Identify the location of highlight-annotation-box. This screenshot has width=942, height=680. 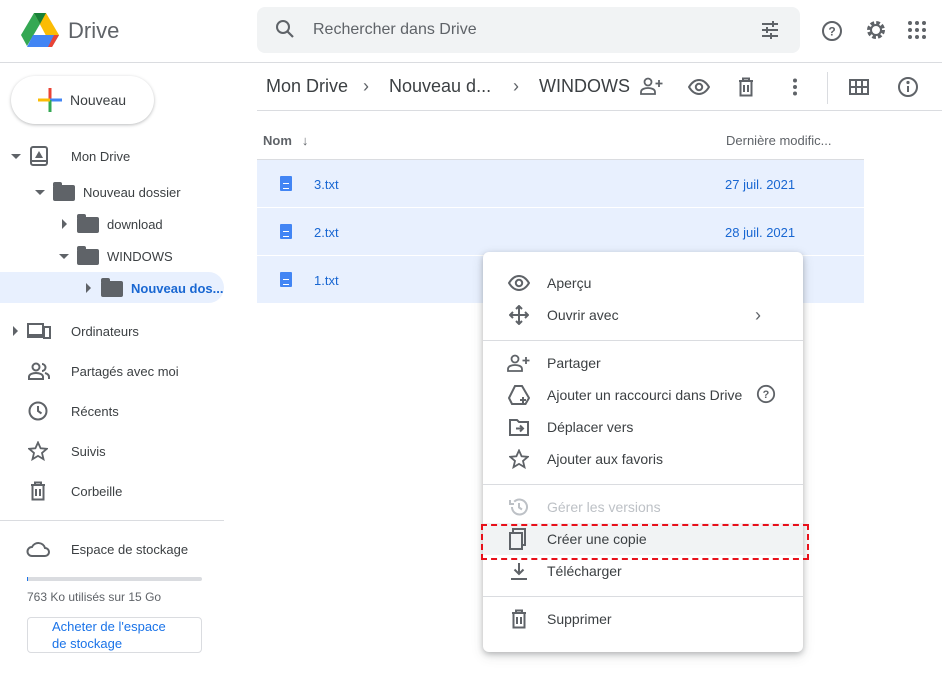
(645, 542).